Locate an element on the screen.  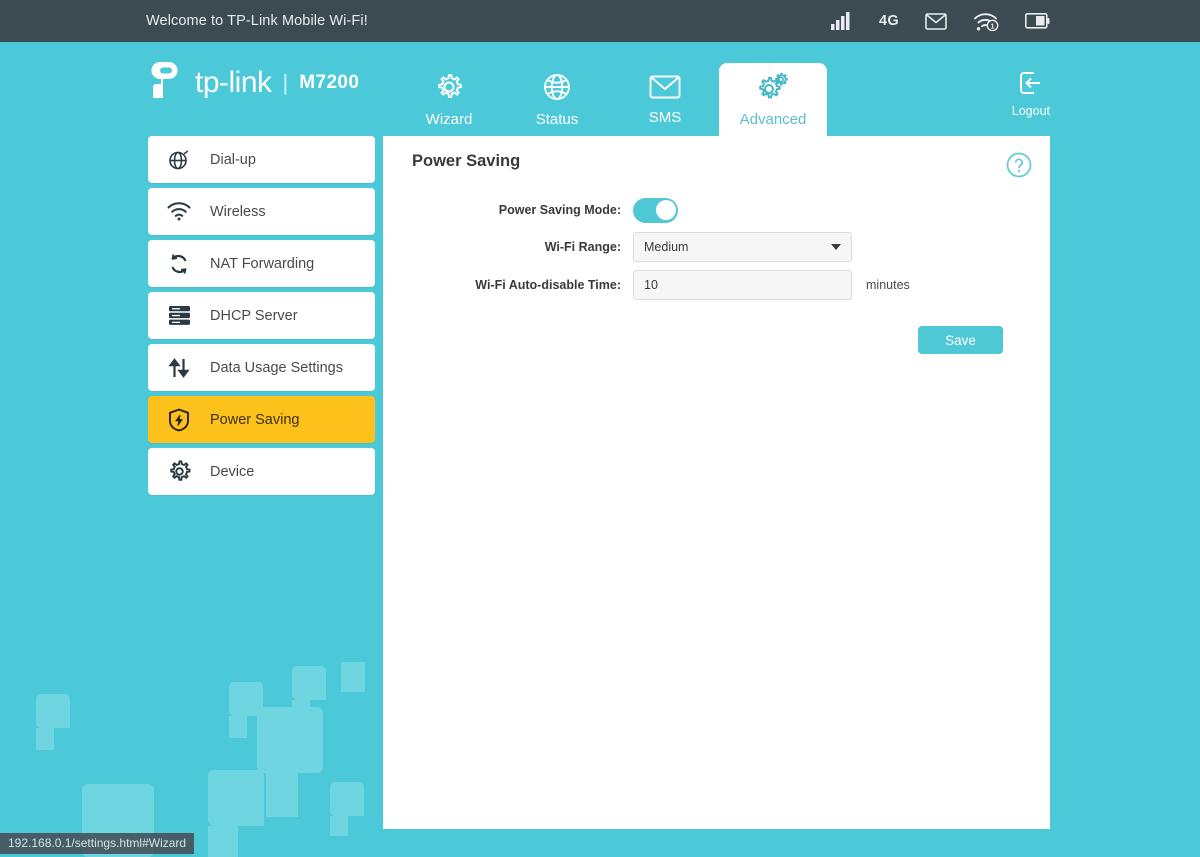
tp-link-logo-icon is located at coordinates (167, 82).